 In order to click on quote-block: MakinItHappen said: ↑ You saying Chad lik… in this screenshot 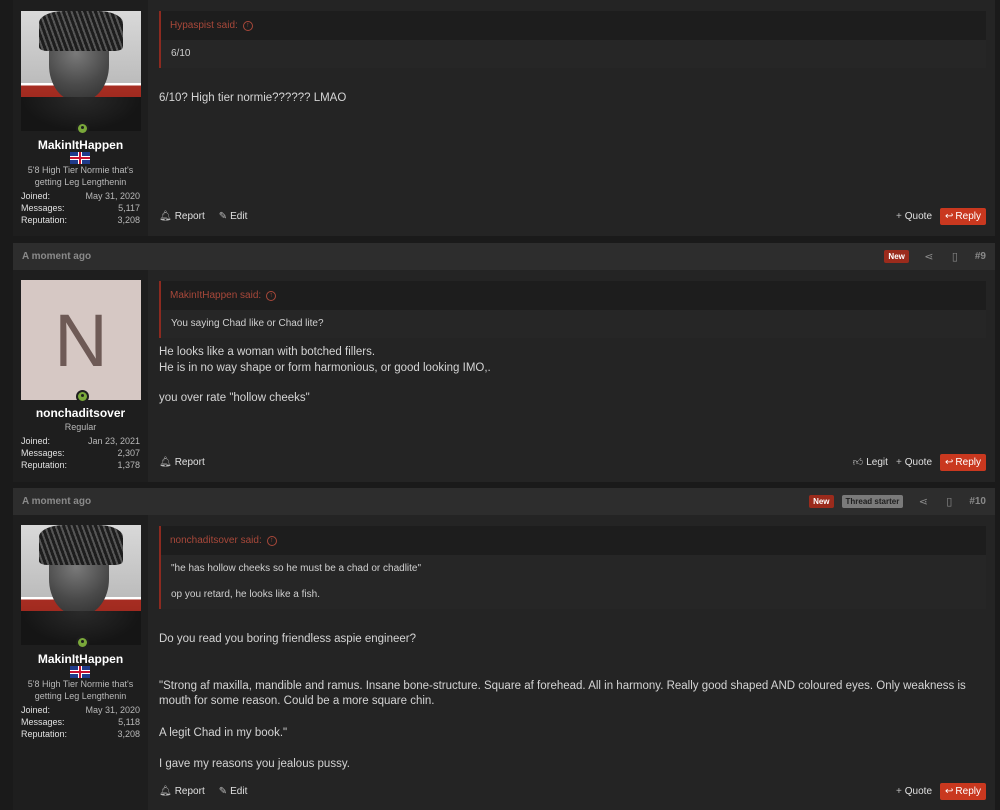, I will do `click(572, 309)`.